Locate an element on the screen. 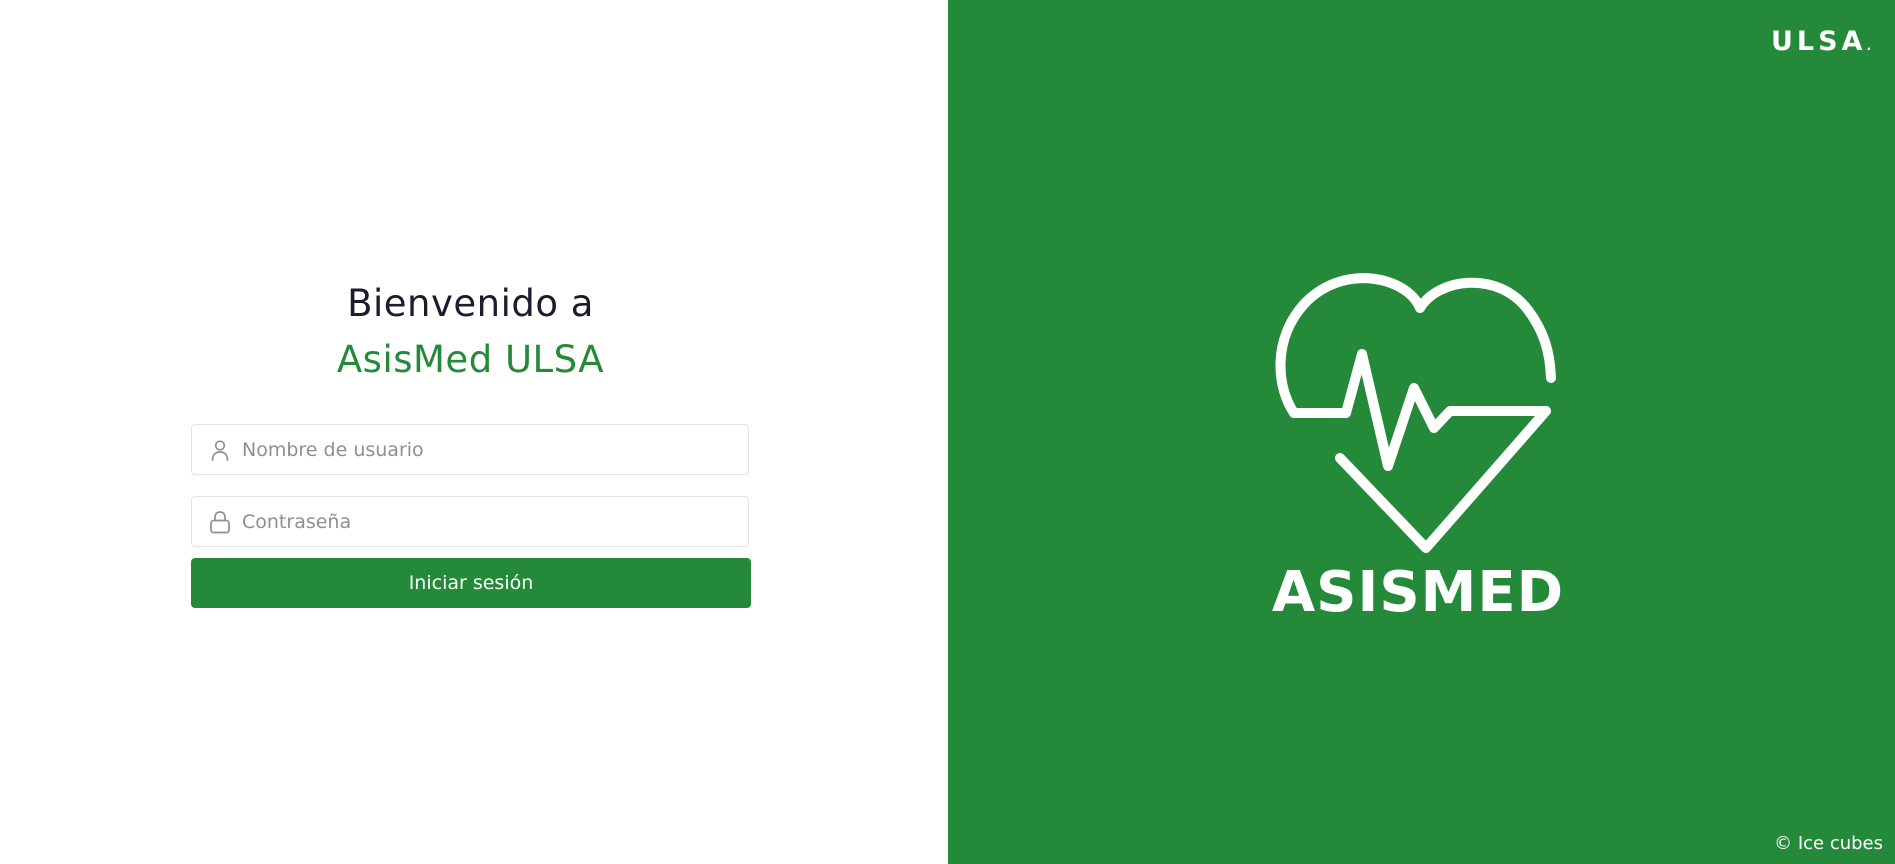 Image resolution: width=1895 pixels, height=864 pixels. password-field is located at coordinates (470, 521).